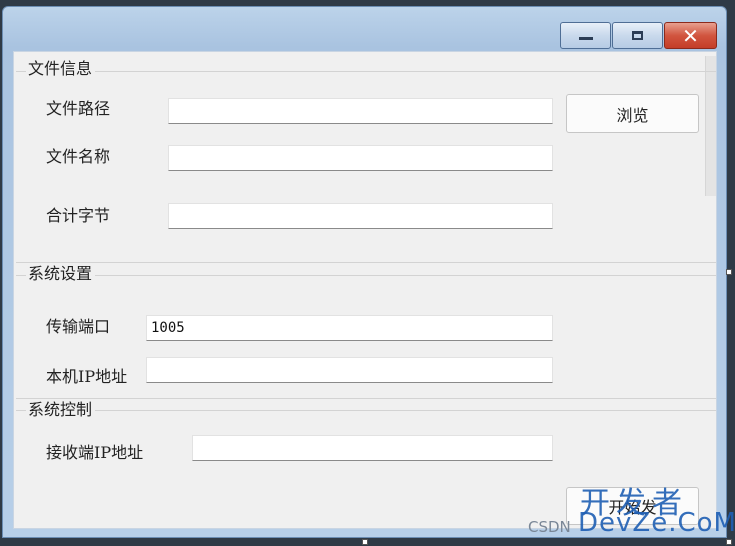 The image size is (735, 546). I want to click on file-name-input, so click(360, 158).